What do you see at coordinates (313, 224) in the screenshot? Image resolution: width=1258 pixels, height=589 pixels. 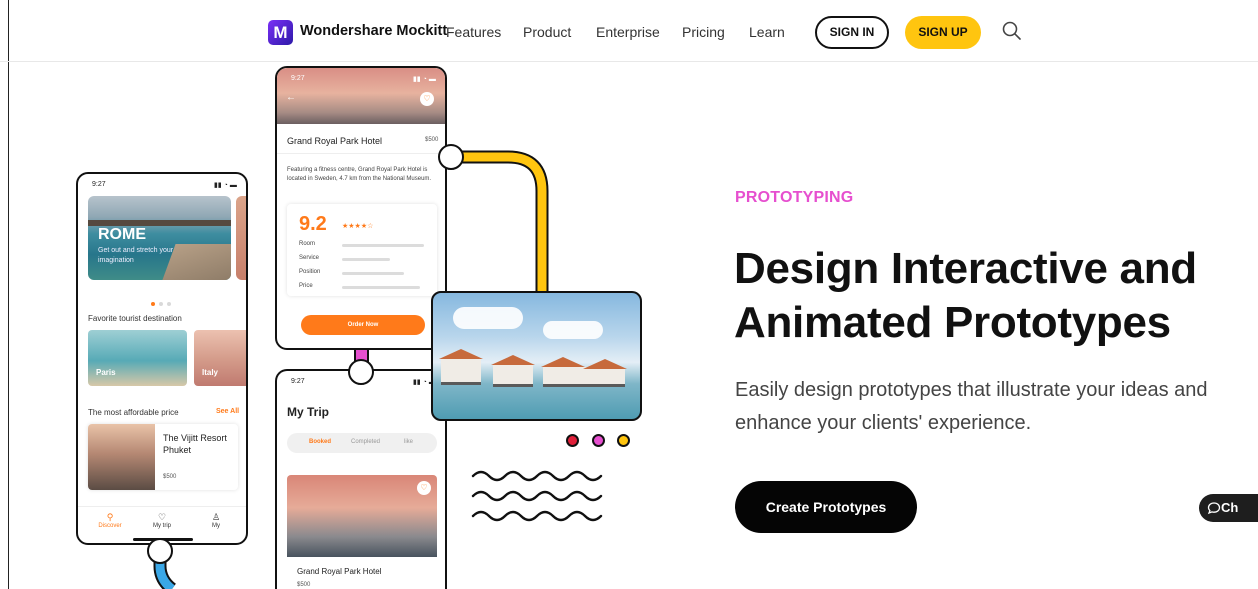 I see `rating-score: 9.2` at bounding box center [313, 224].